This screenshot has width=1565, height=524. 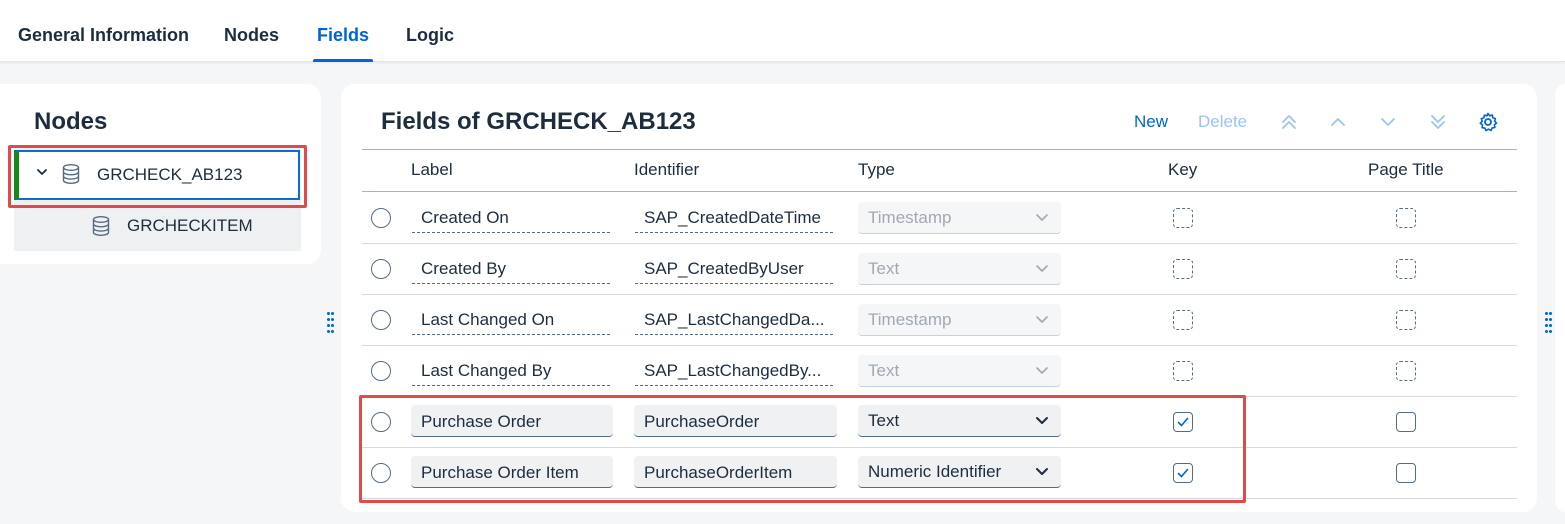 I want to click on tab-logic: Logic, so click(x=430, y=31).